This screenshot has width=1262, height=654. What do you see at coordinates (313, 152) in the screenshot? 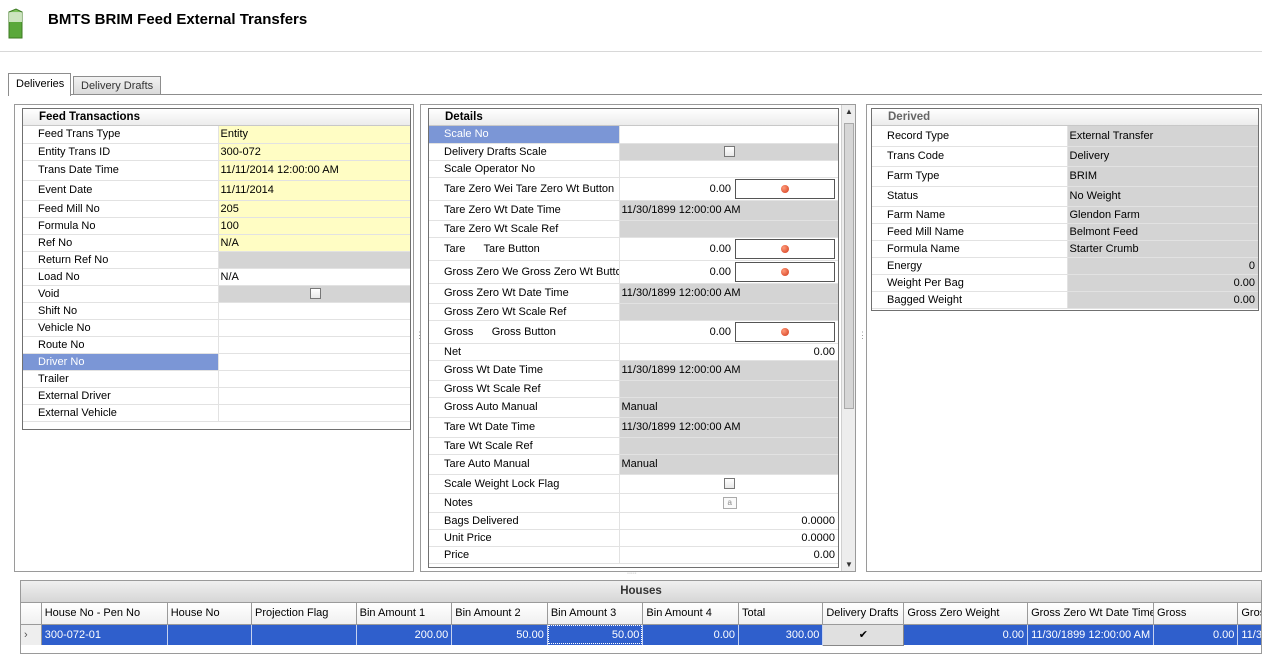
I see `entity-trans-id-value: 300-072` at bounding box center [313, 152].